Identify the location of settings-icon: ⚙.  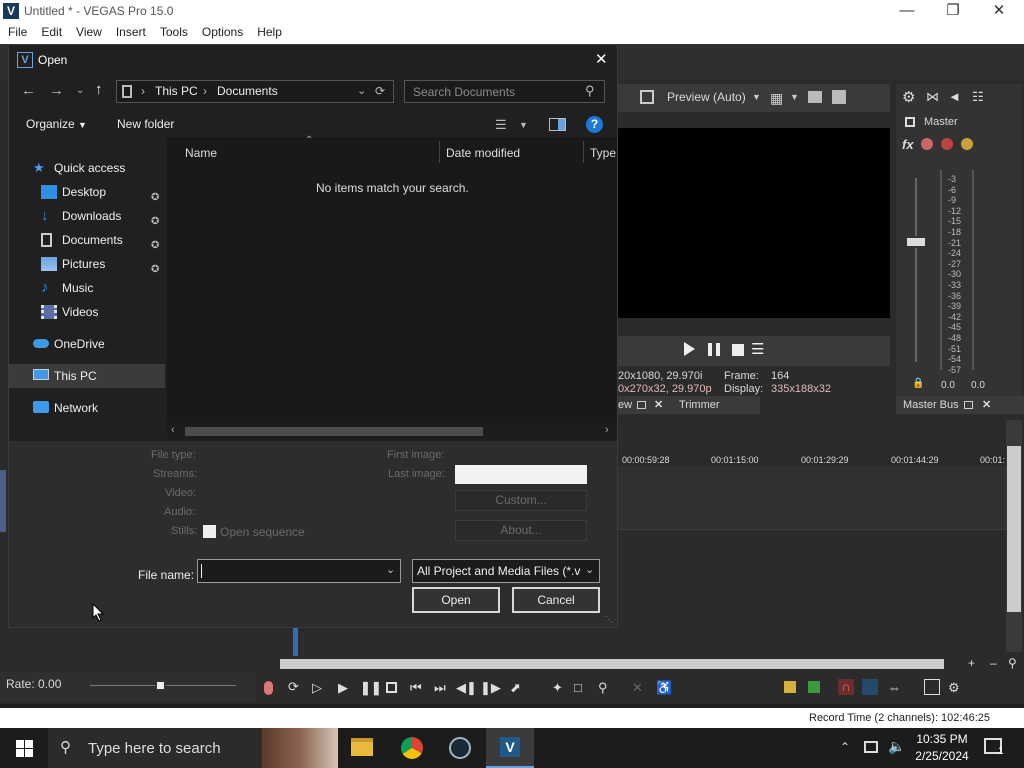
(954, 688).